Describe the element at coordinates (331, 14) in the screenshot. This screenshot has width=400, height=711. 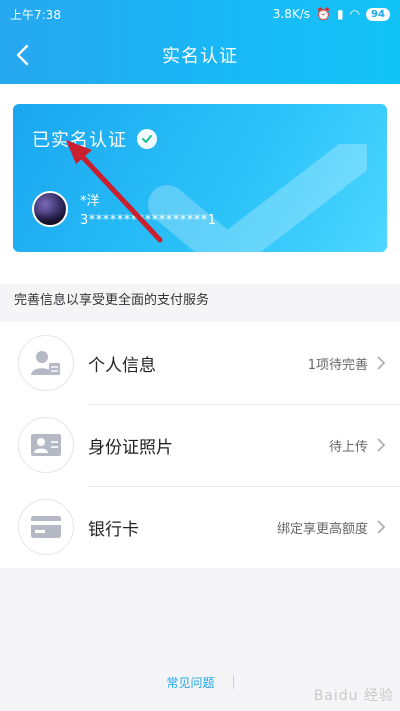
I see `status-right: 3.8K/s ⏰ ▮ ◠ 94` at that location.